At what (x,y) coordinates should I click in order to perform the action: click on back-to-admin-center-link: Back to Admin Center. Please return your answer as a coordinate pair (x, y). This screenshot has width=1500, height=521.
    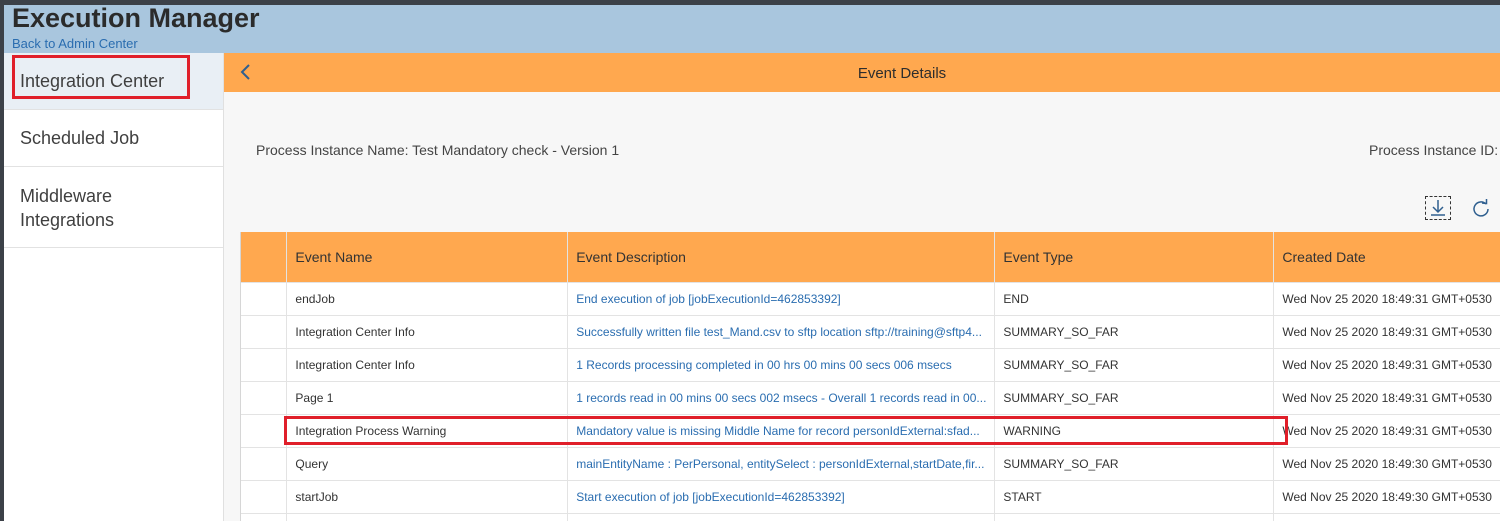
    Looking at the image, I should click on (75, 43).